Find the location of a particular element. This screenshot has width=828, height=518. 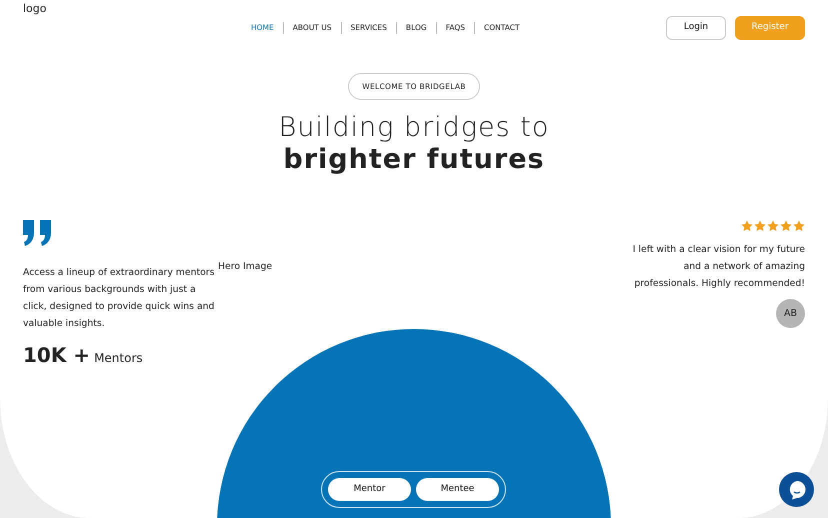

avatar-initials: AB is located at coordinates (790, 313).